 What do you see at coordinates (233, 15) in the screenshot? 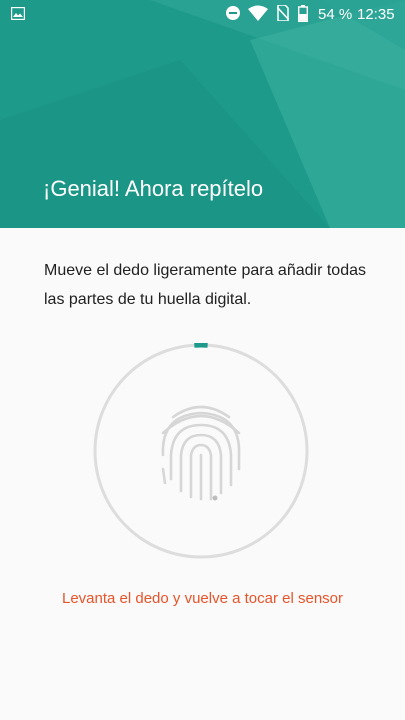
I see `do-not-disturb-icon` at bounding box center [233, 15].